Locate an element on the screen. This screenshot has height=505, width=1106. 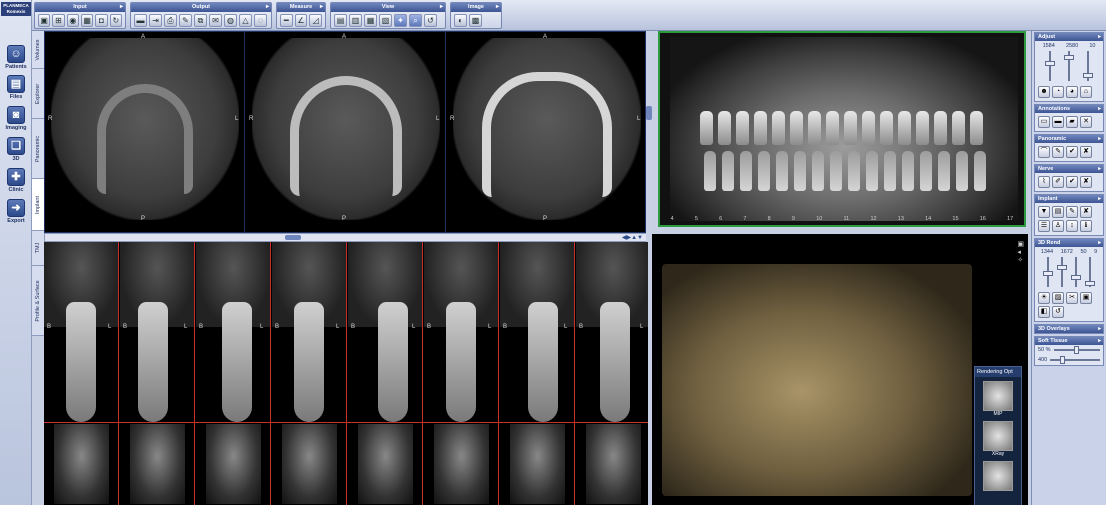
implant-edit-icon: ✎ is located at coordinates (1072, 212).